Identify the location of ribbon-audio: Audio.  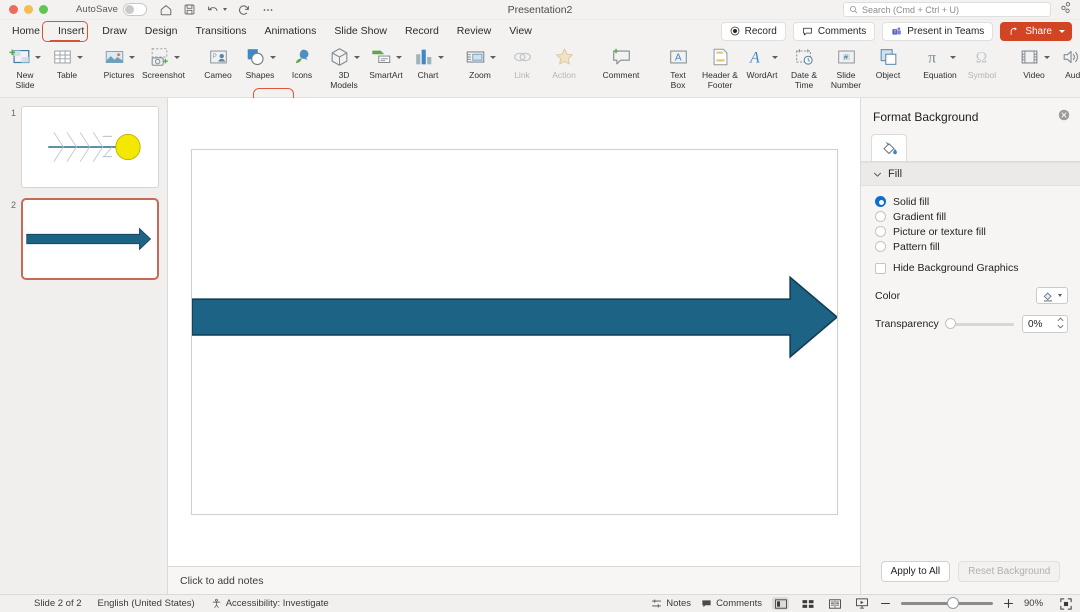
(1067, 61).